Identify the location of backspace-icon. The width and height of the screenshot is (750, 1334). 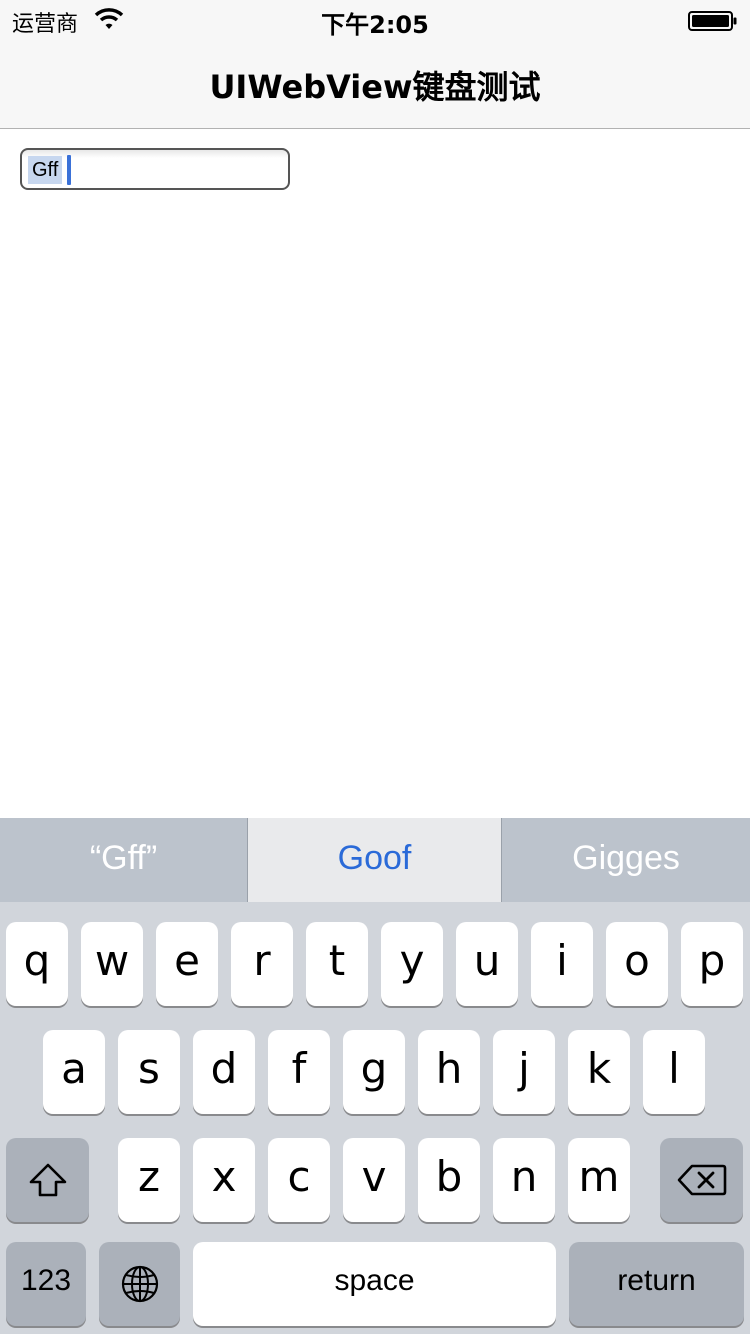
(701, 1180).